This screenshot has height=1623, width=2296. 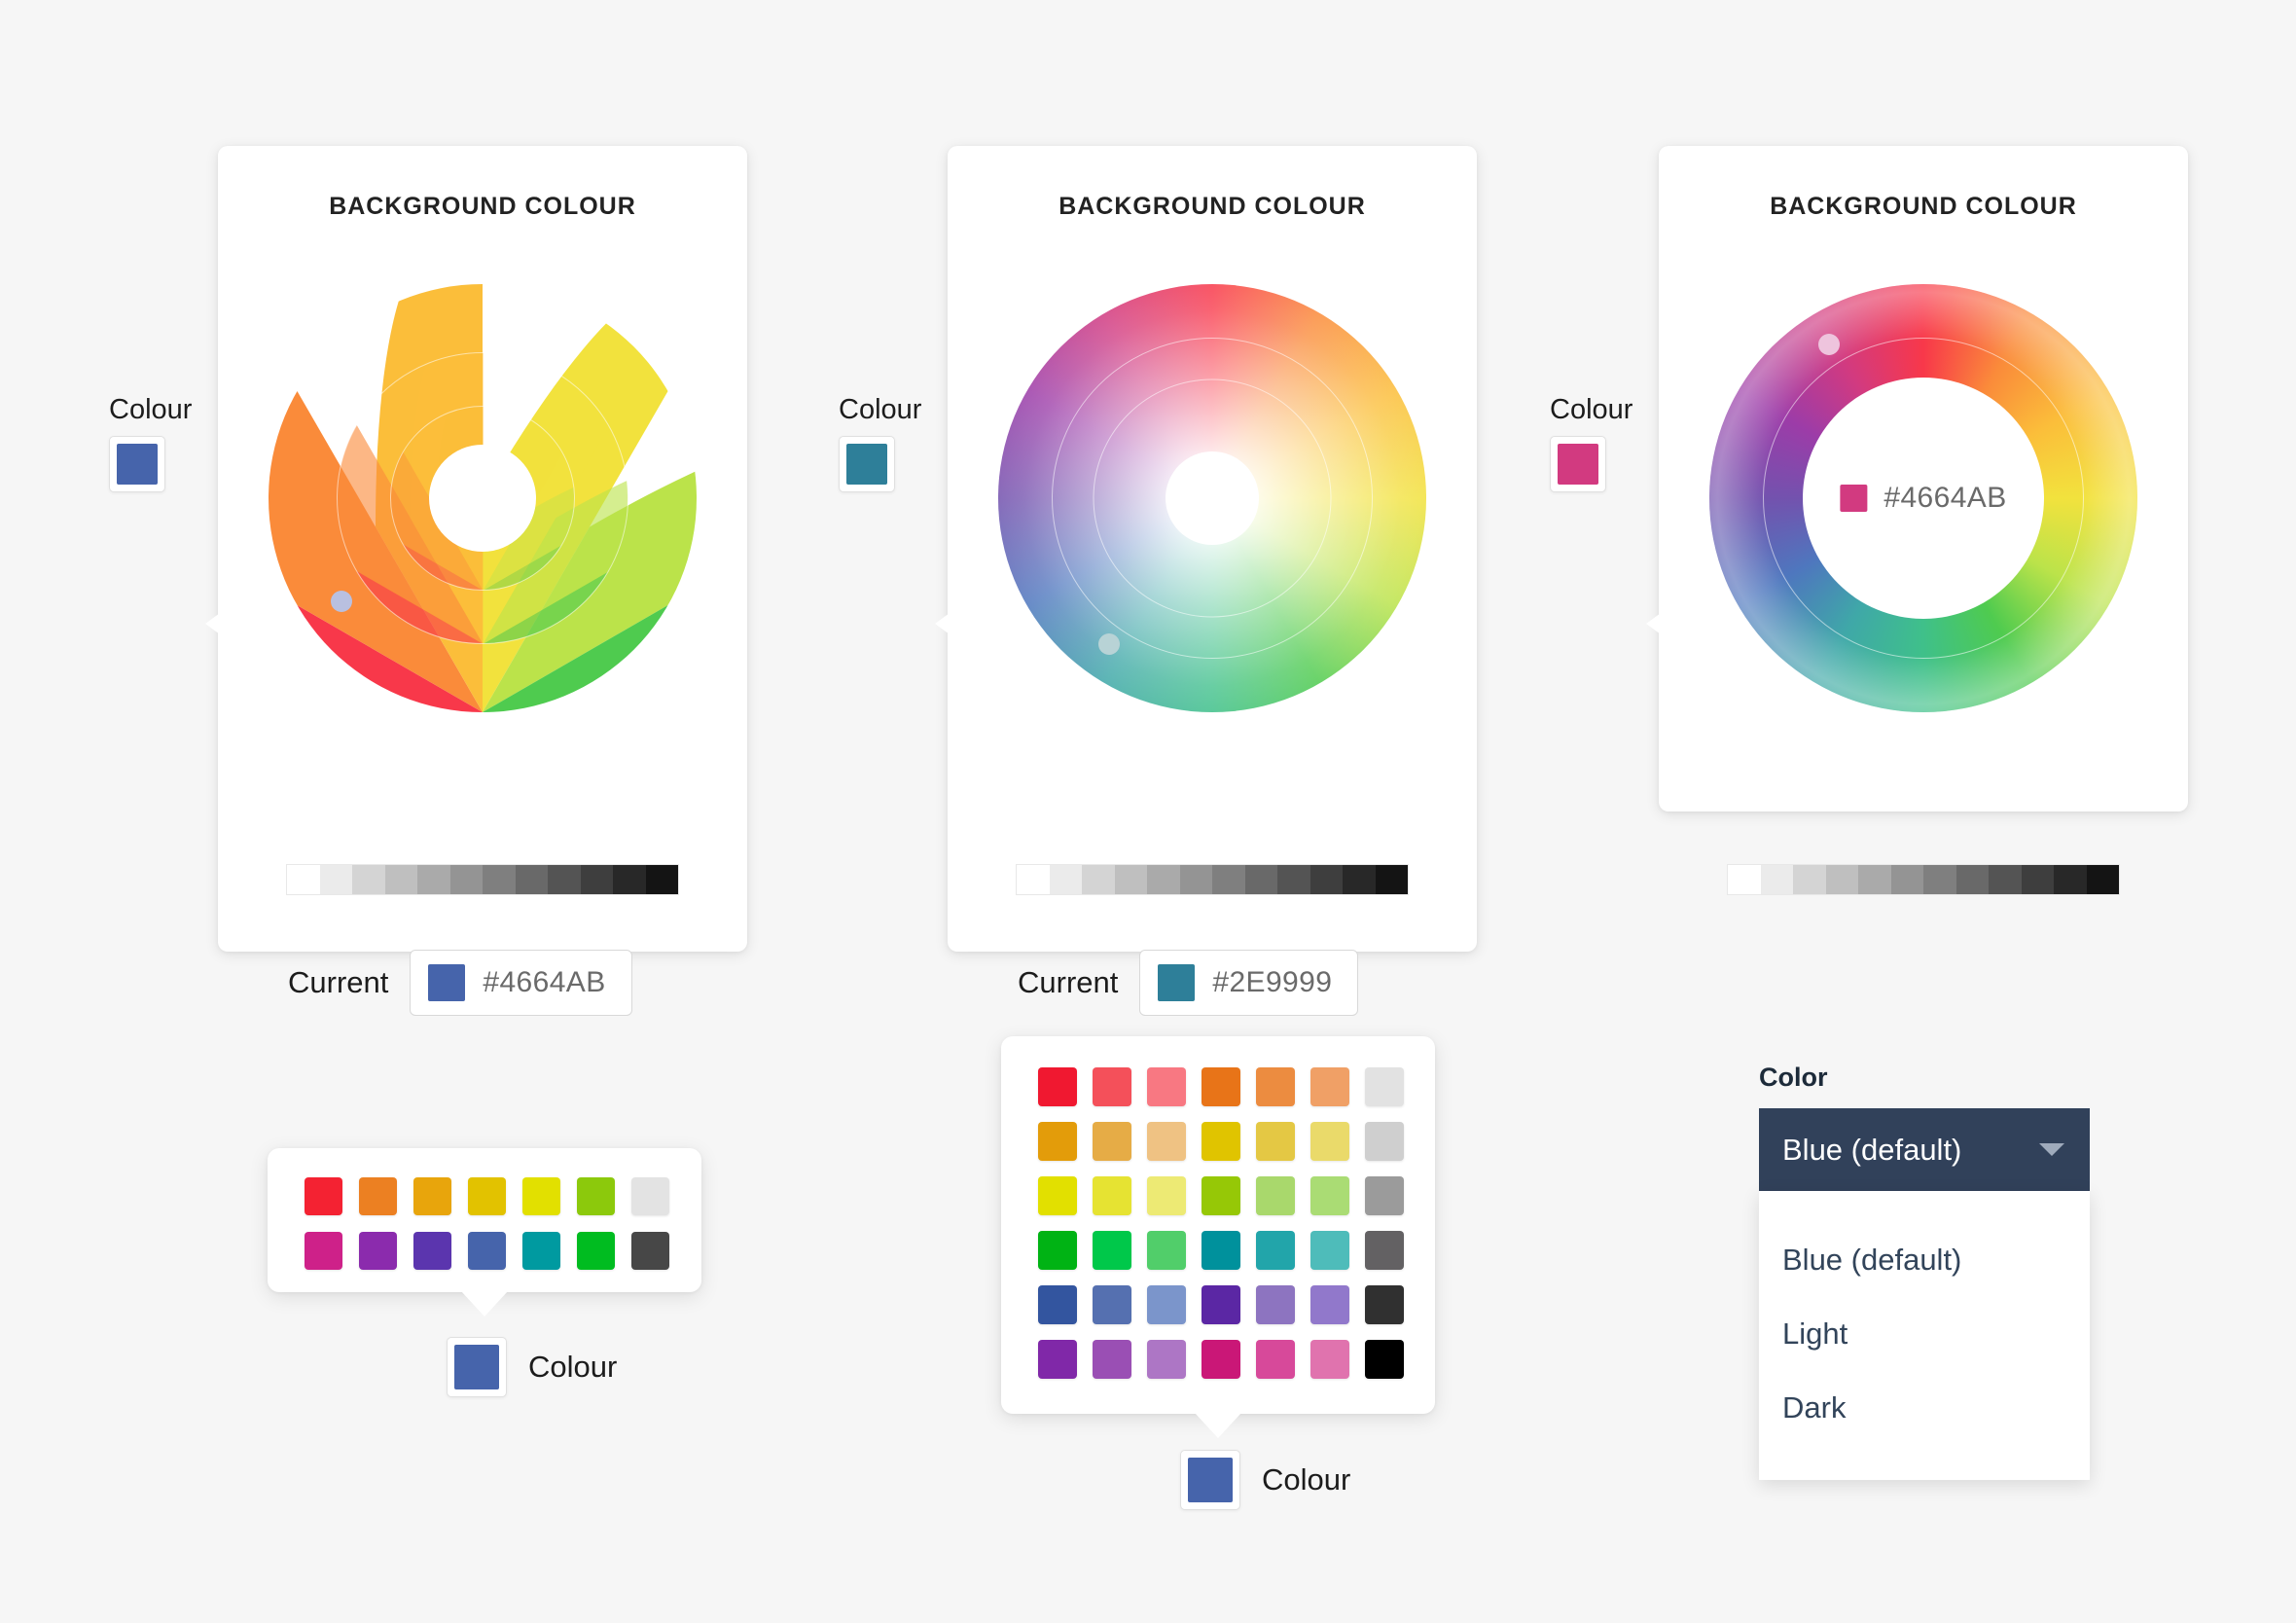 I want to click on large-palette-grid, so click(x=1221, y=1223).